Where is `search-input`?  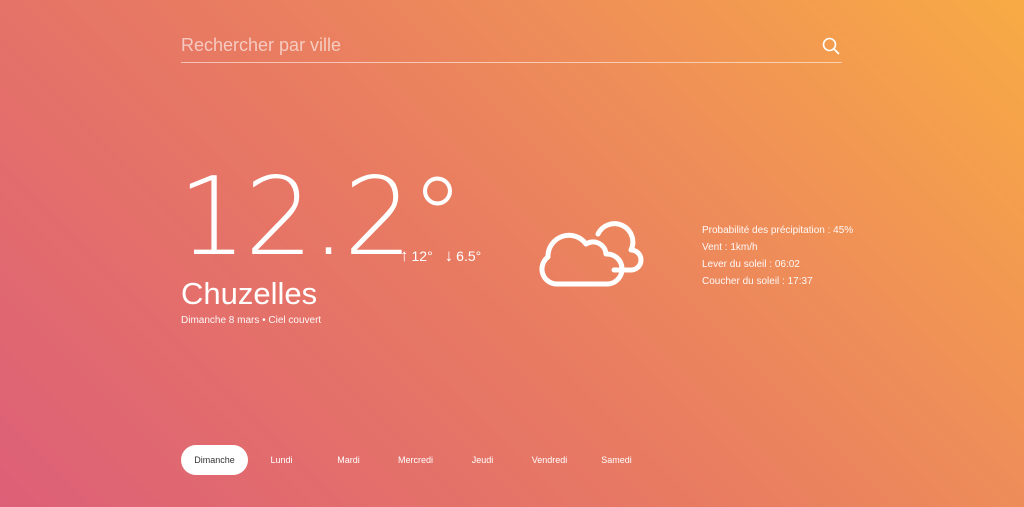 search-input is located at coordinates (491, 45).